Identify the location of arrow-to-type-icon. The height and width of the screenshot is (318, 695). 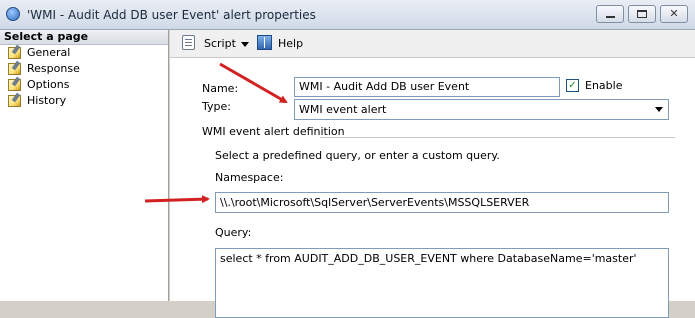
(253, 83).